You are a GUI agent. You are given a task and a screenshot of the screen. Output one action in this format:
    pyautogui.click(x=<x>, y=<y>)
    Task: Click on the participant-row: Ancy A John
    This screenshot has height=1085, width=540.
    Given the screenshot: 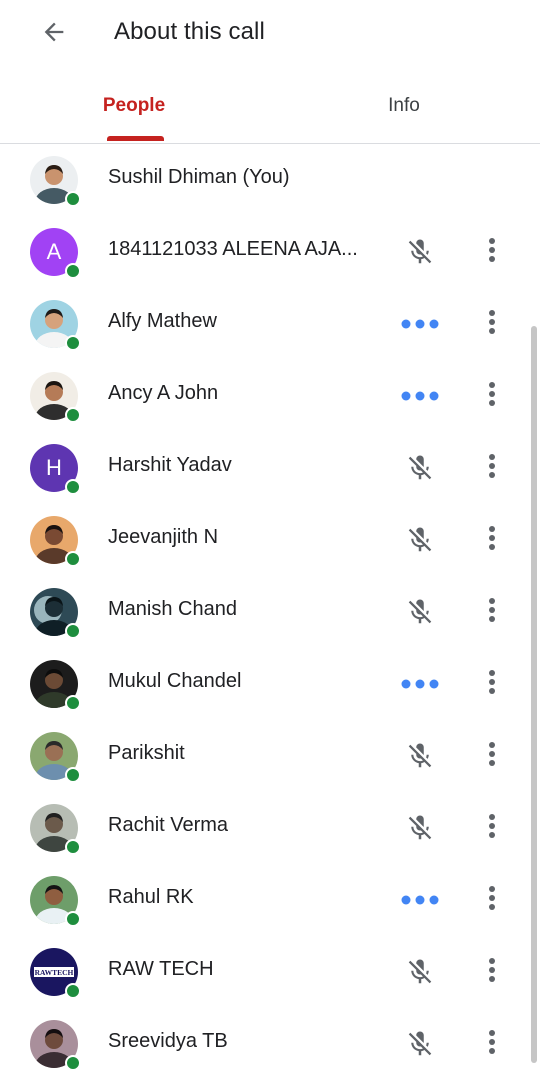 What is the action you would take?
    pyautogui.click(x=270, y=396)
    